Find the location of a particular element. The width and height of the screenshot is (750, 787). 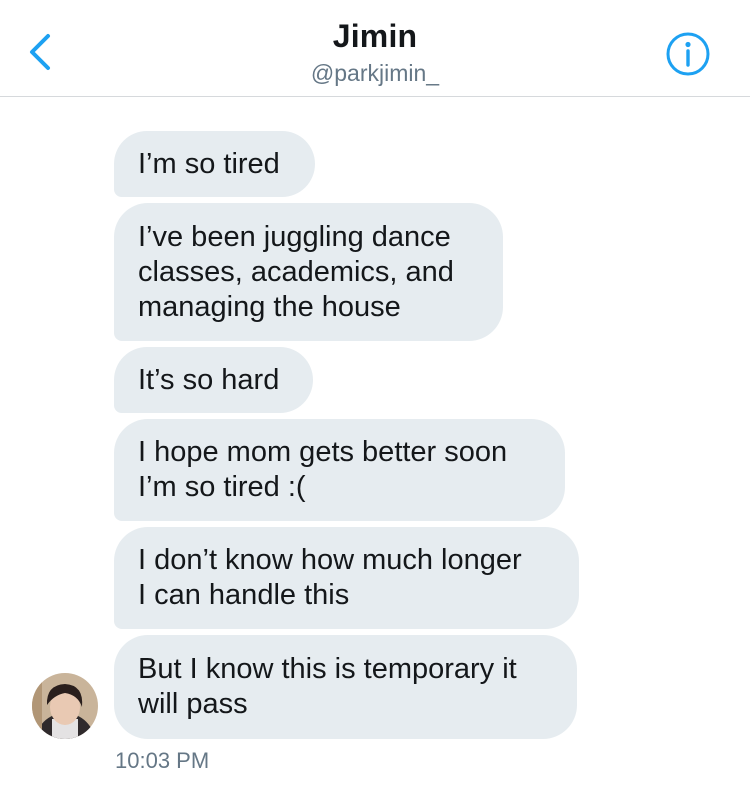

message-bubble: It’s so hard is located at coordinates (213, 380).